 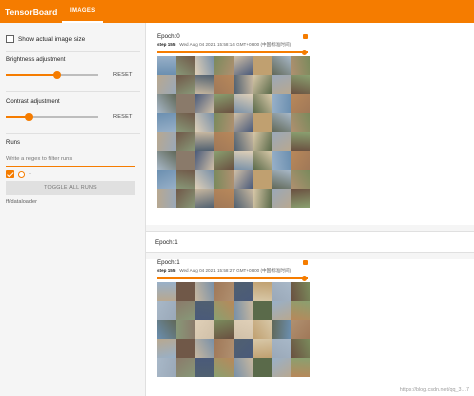 What do you see at coordinates (30, 174) in the screenshot?
I see `run-label: -` at bounding box center [30, 174].